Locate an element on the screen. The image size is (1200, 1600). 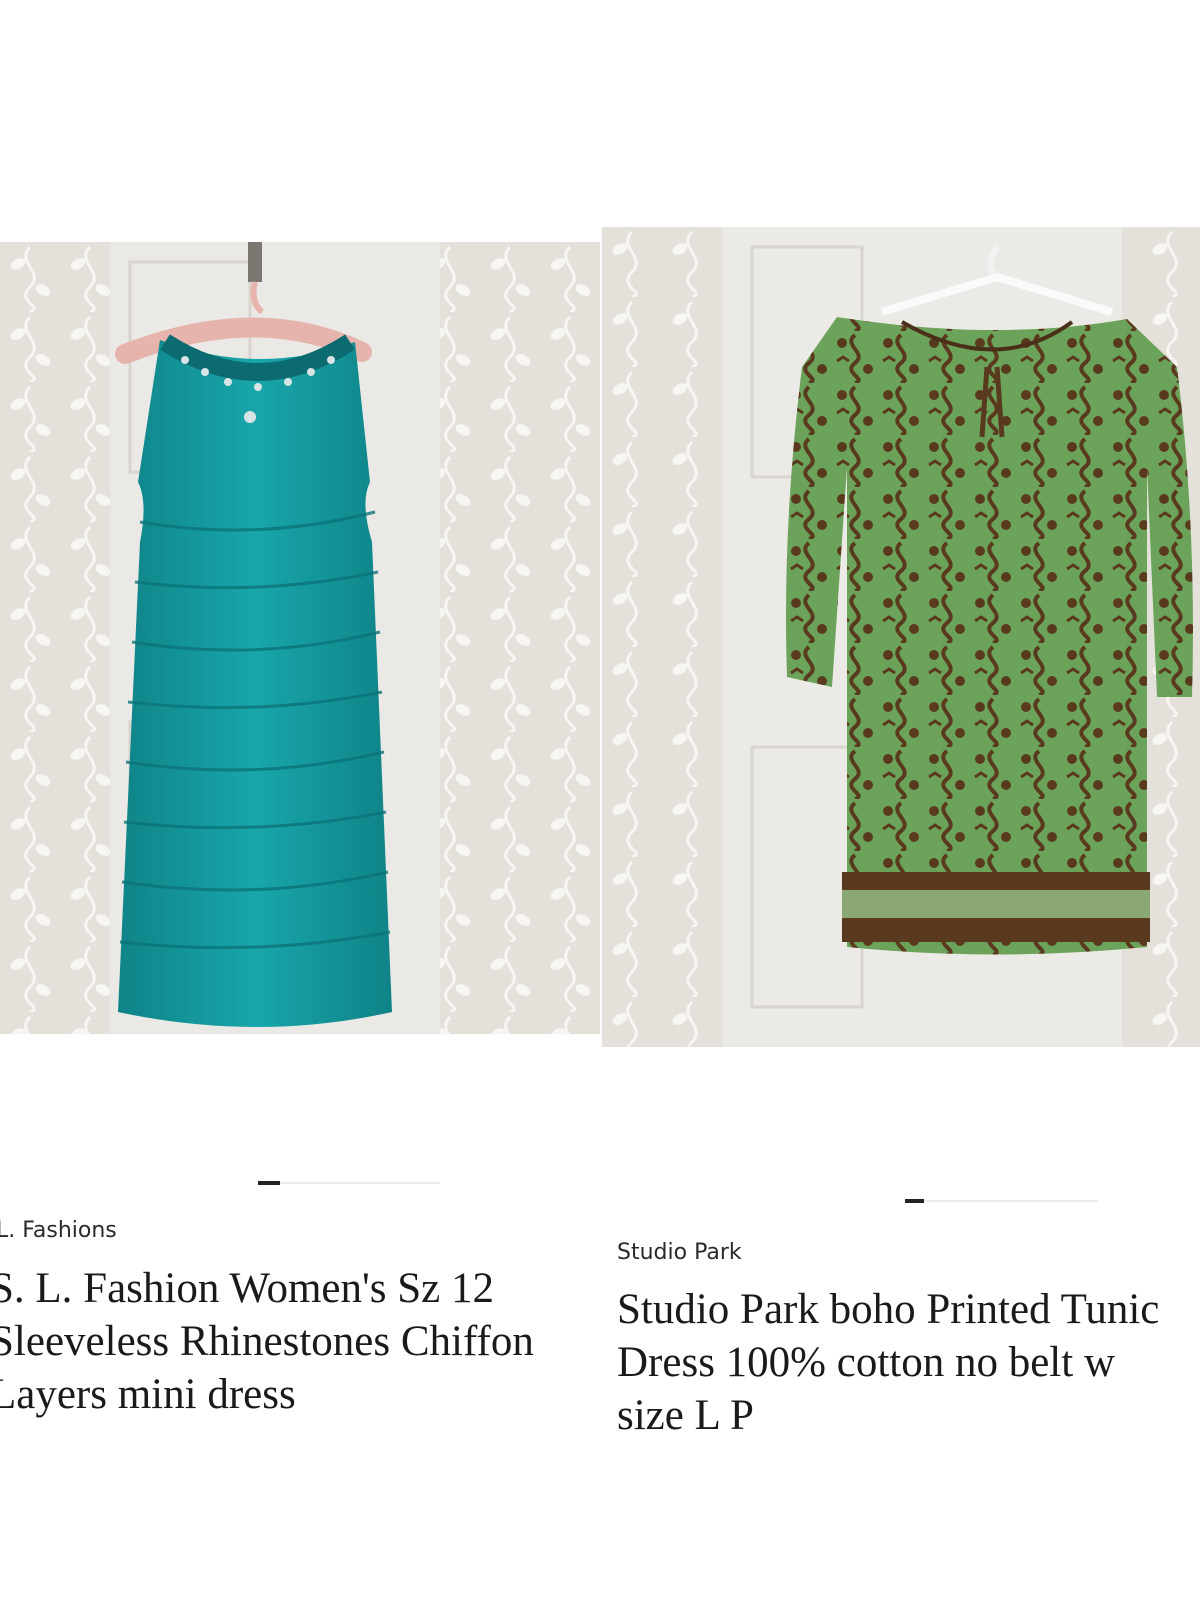
title-line: Layers mini dress is located at coordinates (148, 1394).